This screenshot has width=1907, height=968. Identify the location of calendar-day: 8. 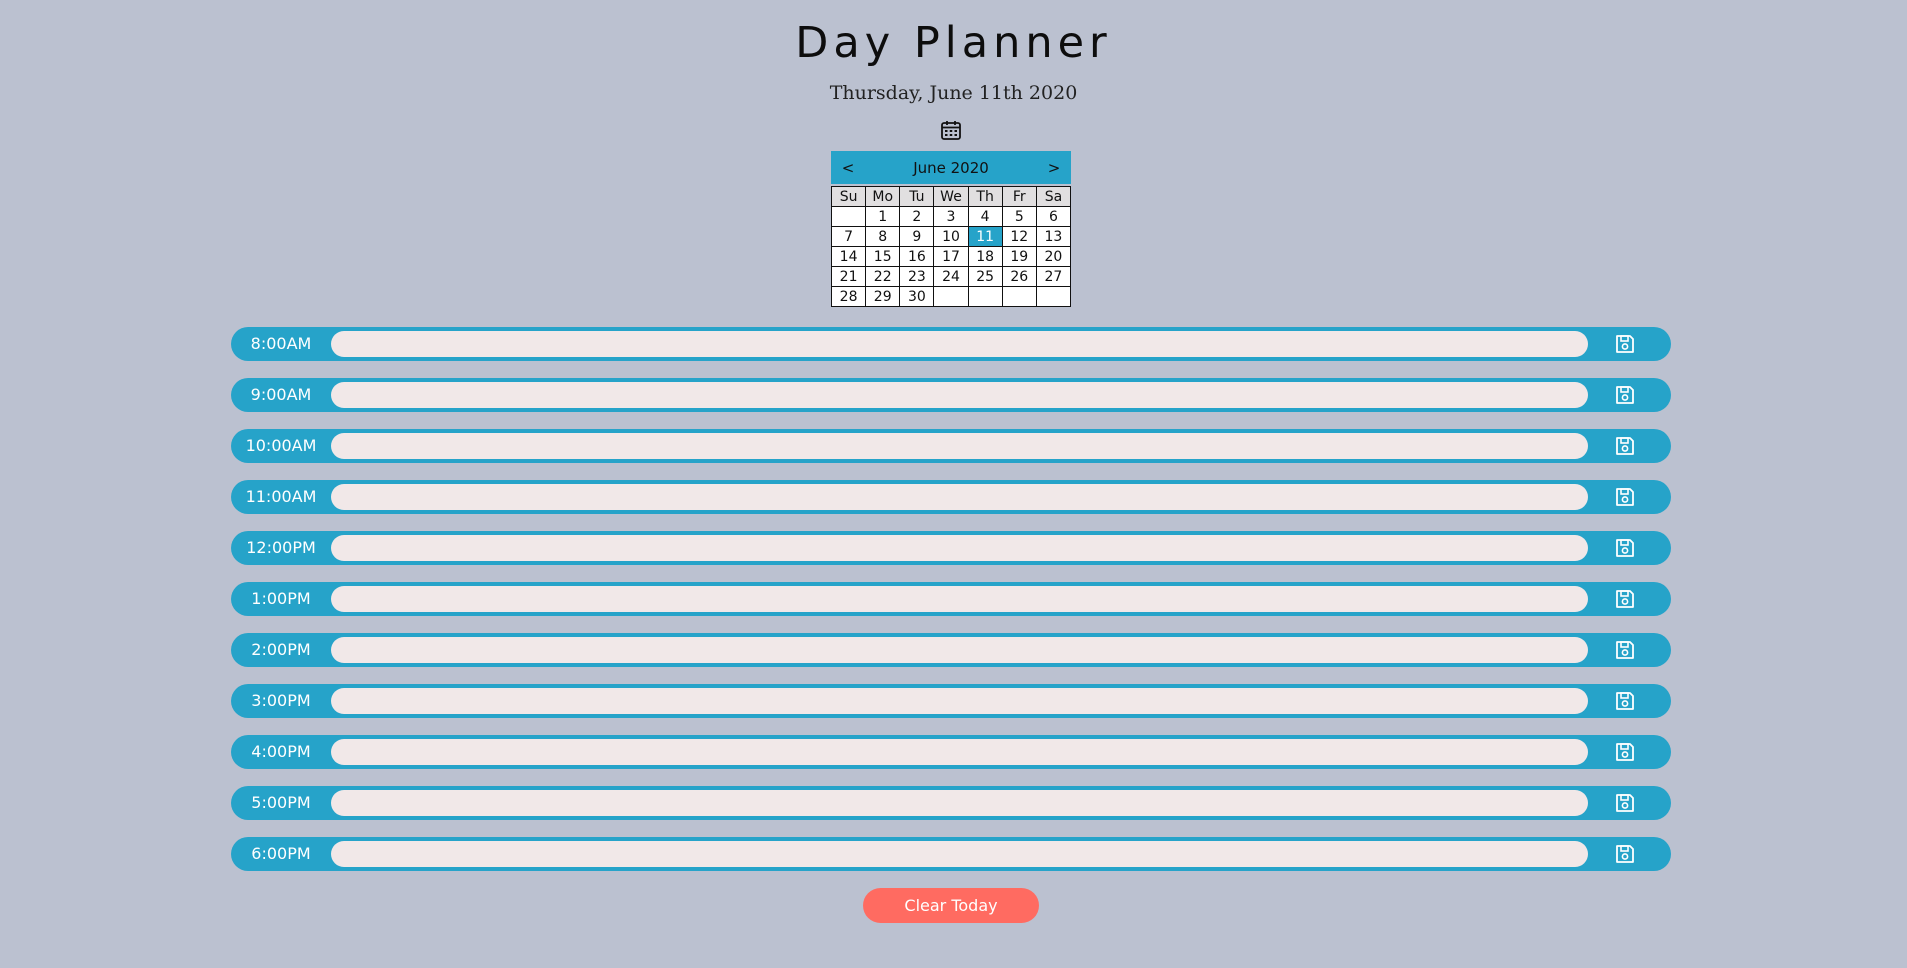
(883, 236).